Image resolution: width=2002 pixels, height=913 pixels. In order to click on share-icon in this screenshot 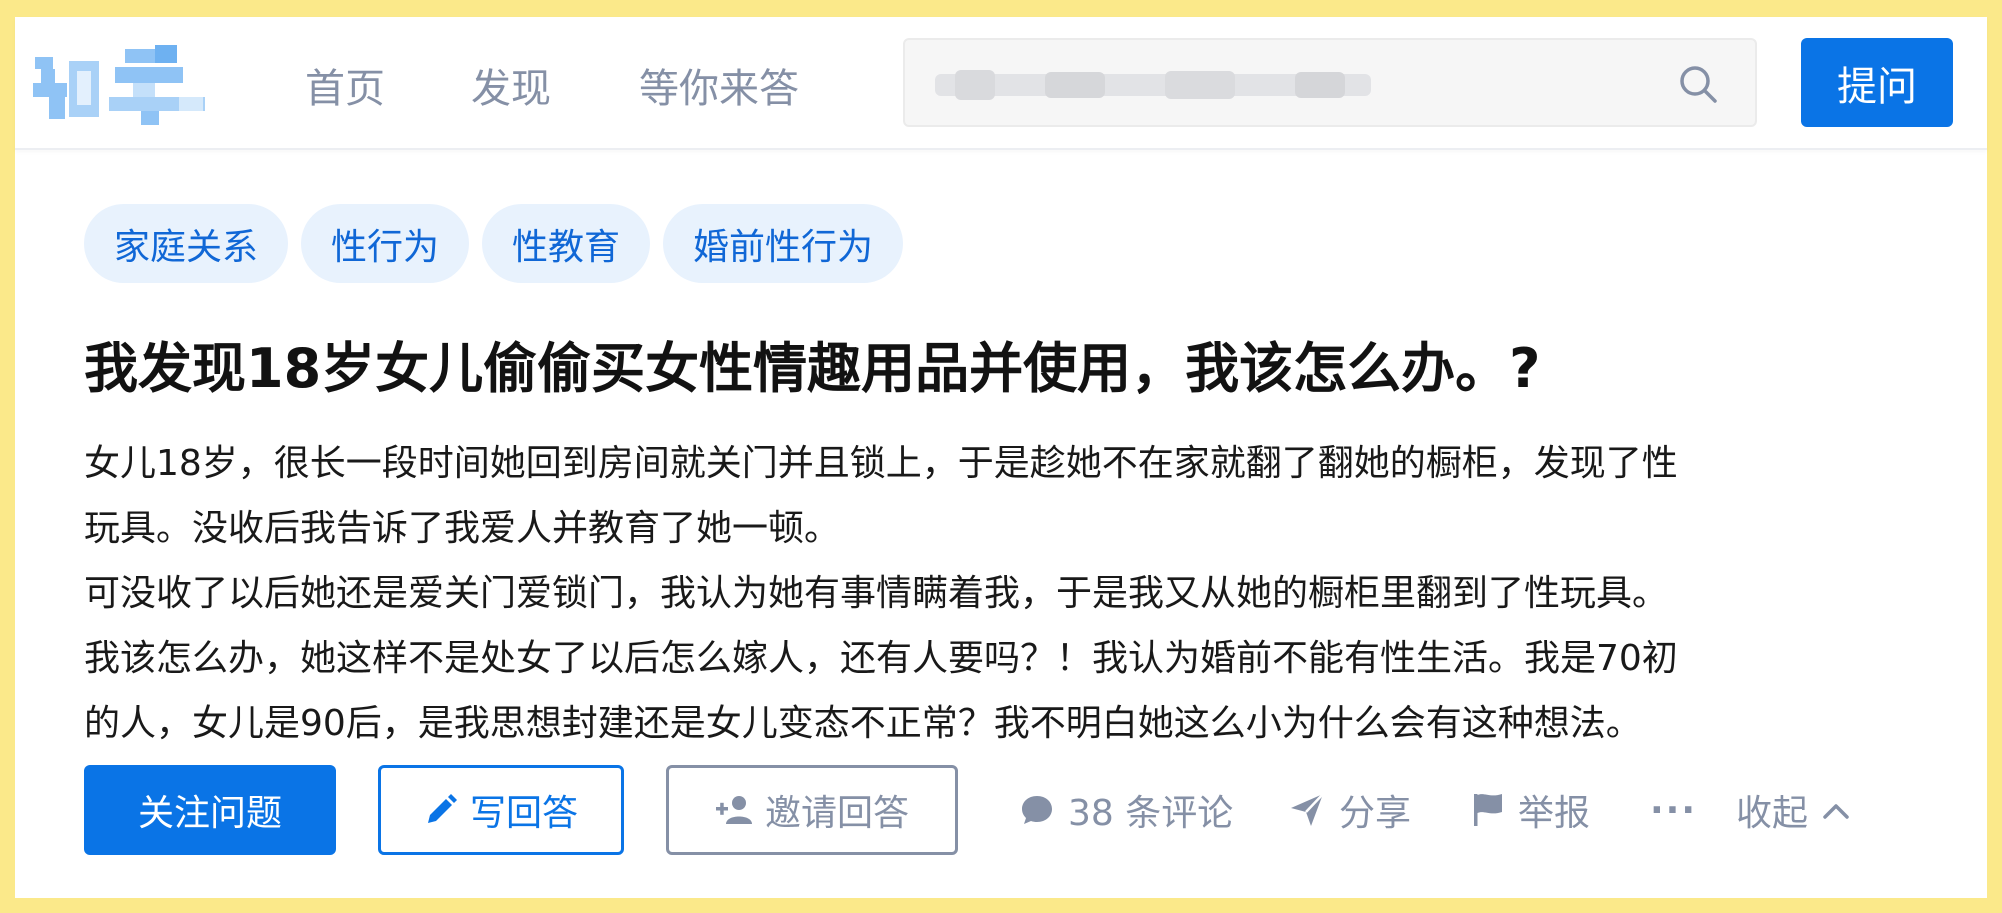, I will do `click(1307, 809)`.